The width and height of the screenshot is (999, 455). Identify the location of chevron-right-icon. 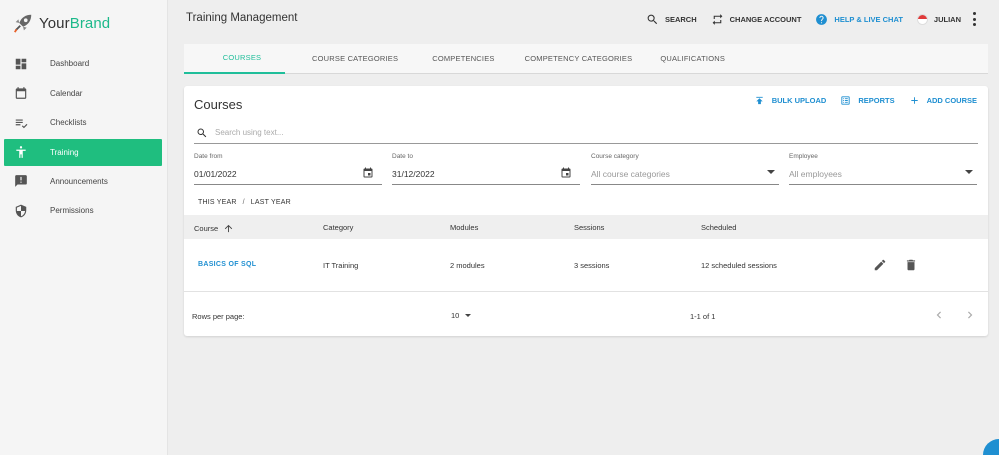
(970, 315).